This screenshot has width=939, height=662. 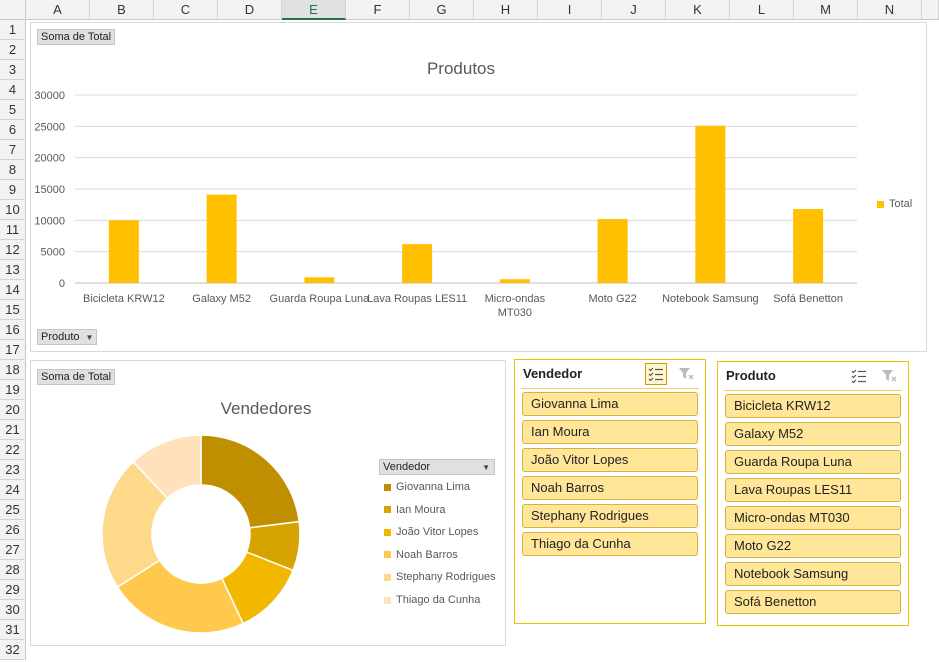 What do you see at coordinates (49, 127) in the screenshot?
I see `y-tick-label: 25000` at bounding box center [49, 127].